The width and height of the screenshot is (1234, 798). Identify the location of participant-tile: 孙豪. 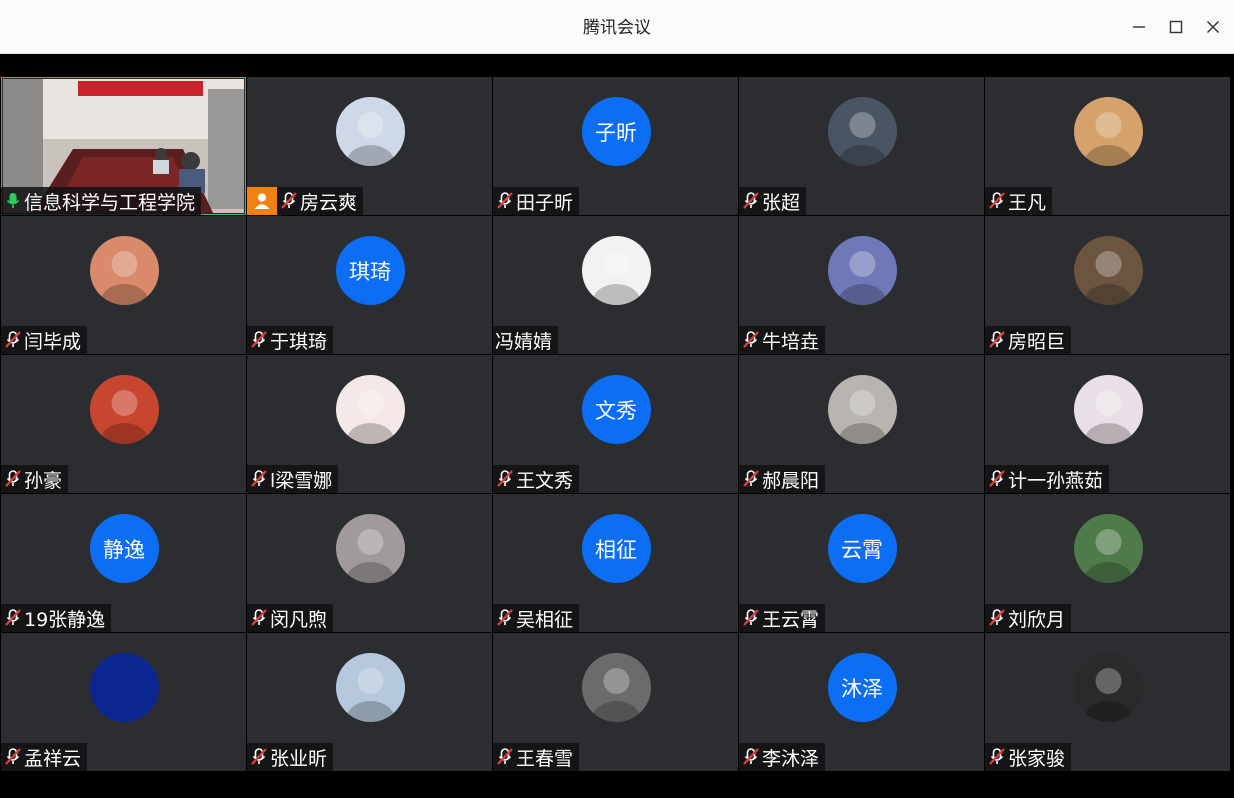
(123, 424).